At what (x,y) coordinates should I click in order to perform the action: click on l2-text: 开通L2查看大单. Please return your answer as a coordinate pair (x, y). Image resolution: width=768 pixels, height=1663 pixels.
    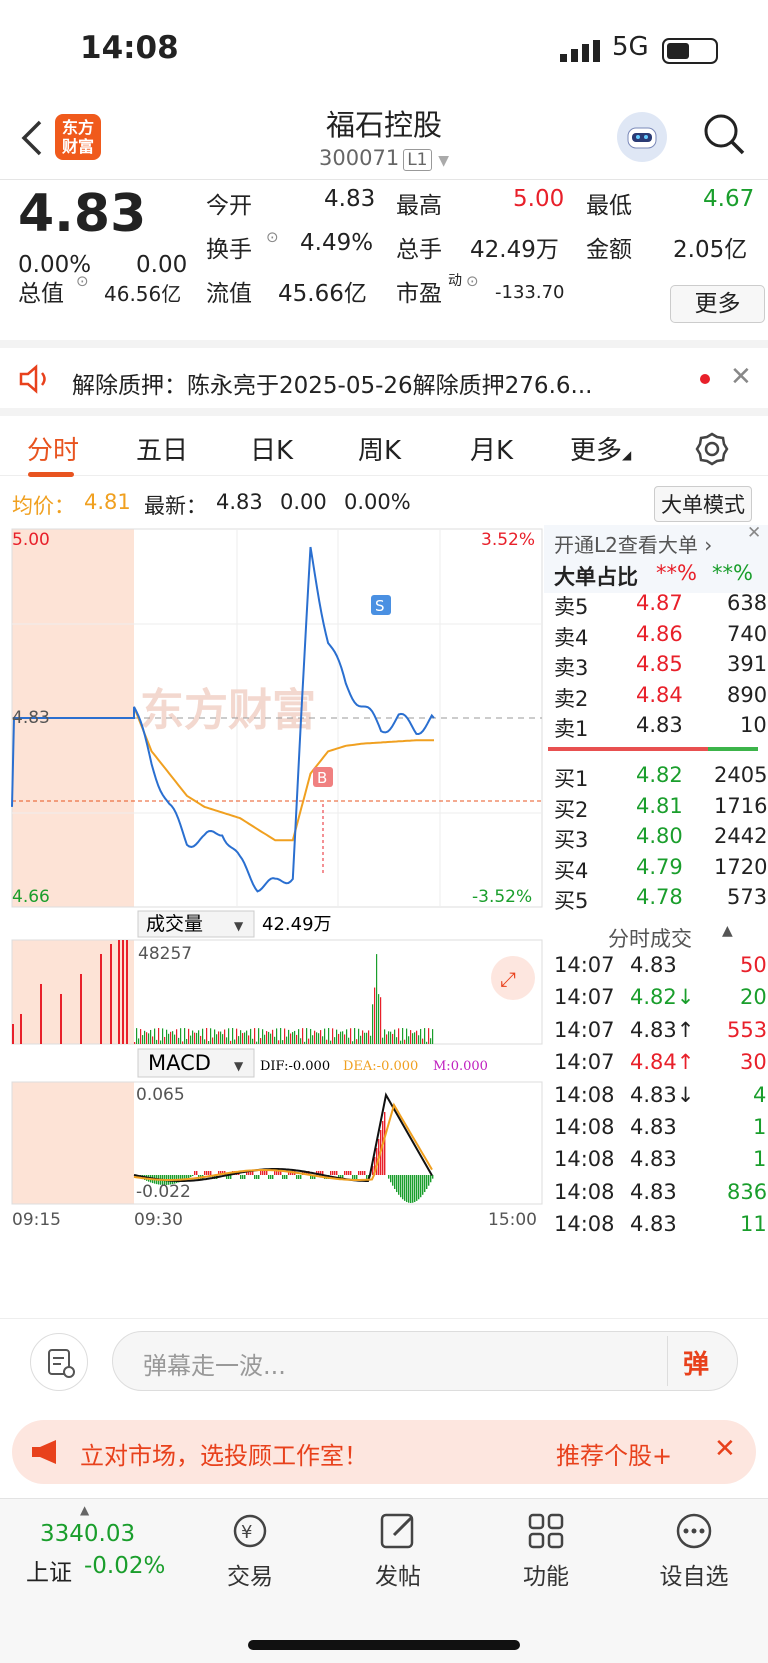
    Looking at the image, I should click on (626, 545).